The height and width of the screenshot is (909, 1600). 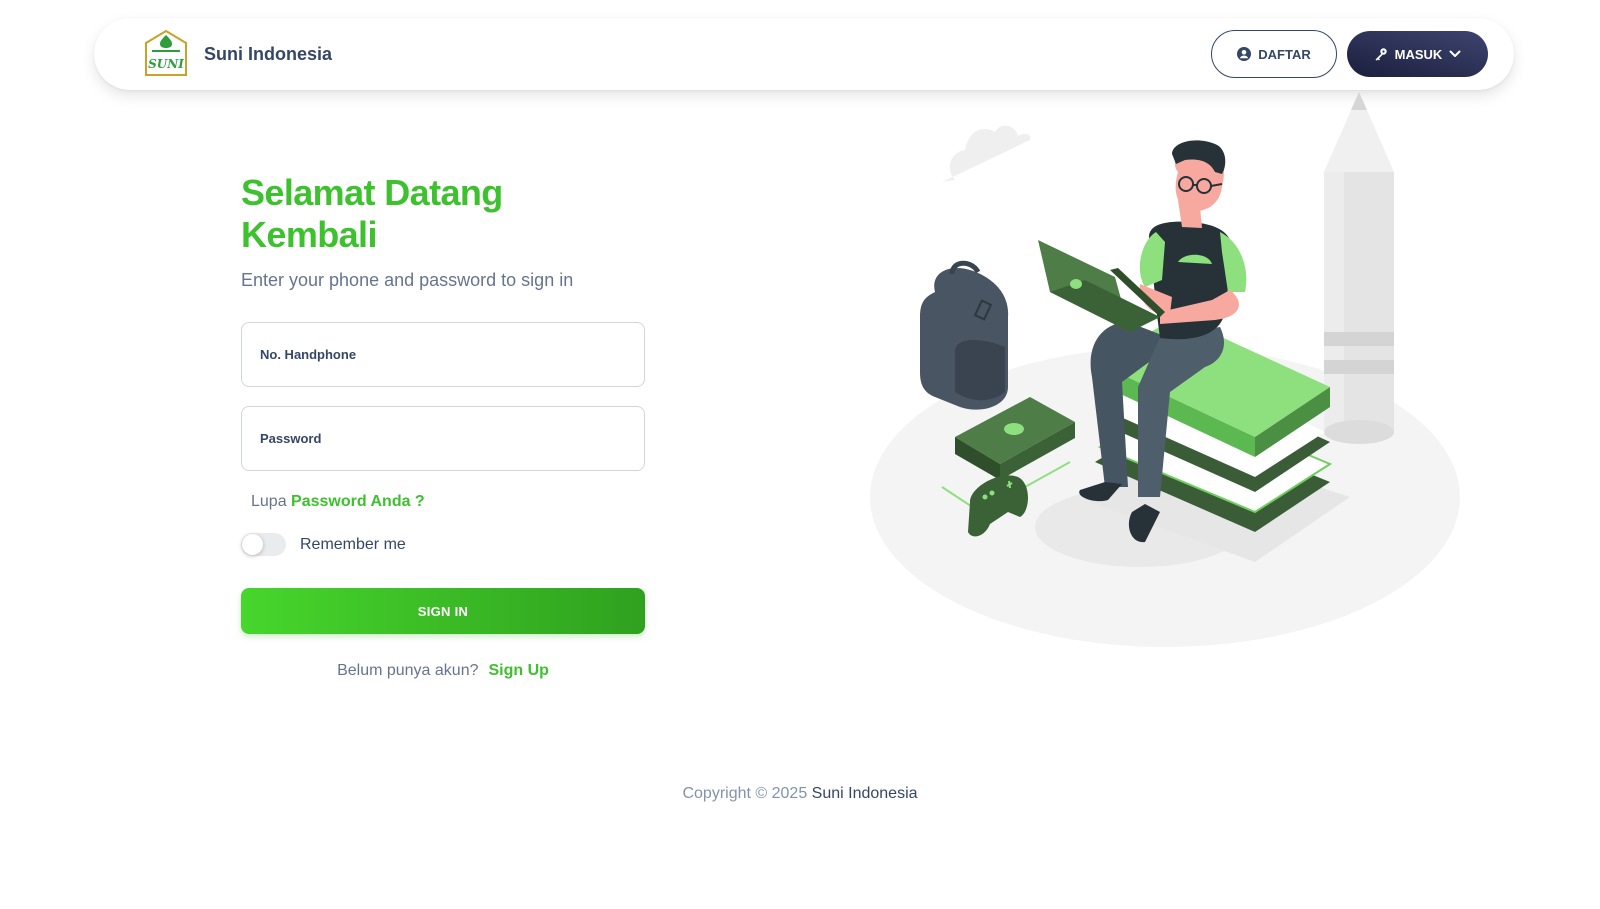 I want to click on forgot-password-link: Password Anda ?, so click(x=358, y=501).